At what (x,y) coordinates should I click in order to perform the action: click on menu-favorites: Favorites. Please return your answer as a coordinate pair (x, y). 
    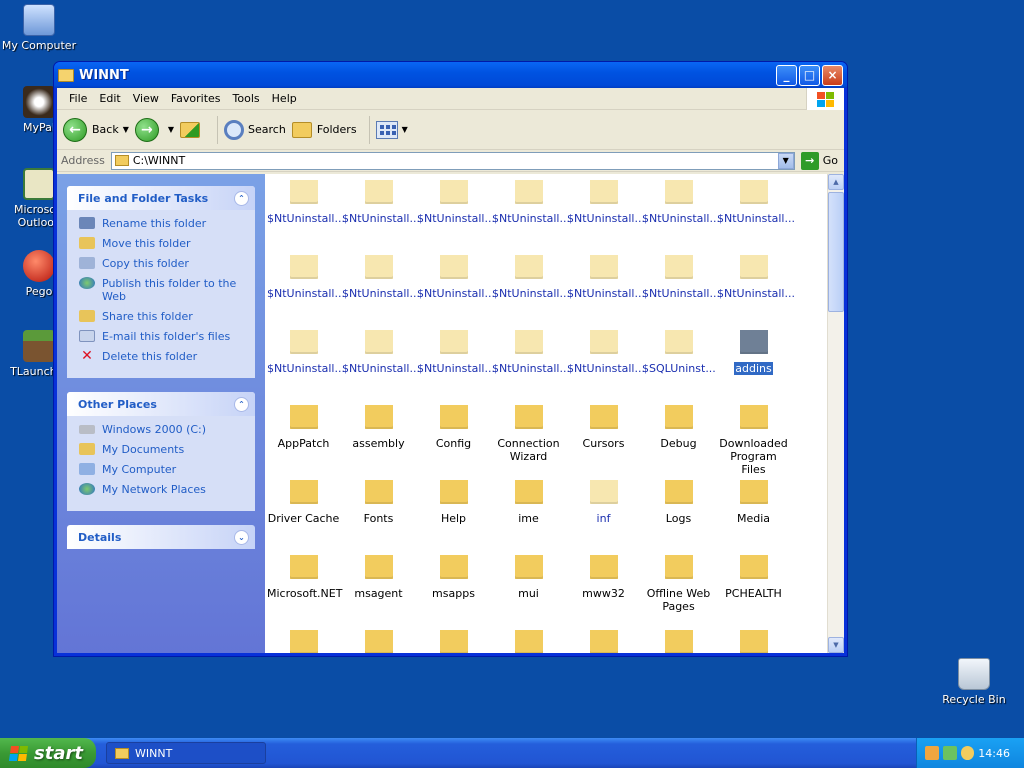
    Looking at the image, I should click on (196, 98).